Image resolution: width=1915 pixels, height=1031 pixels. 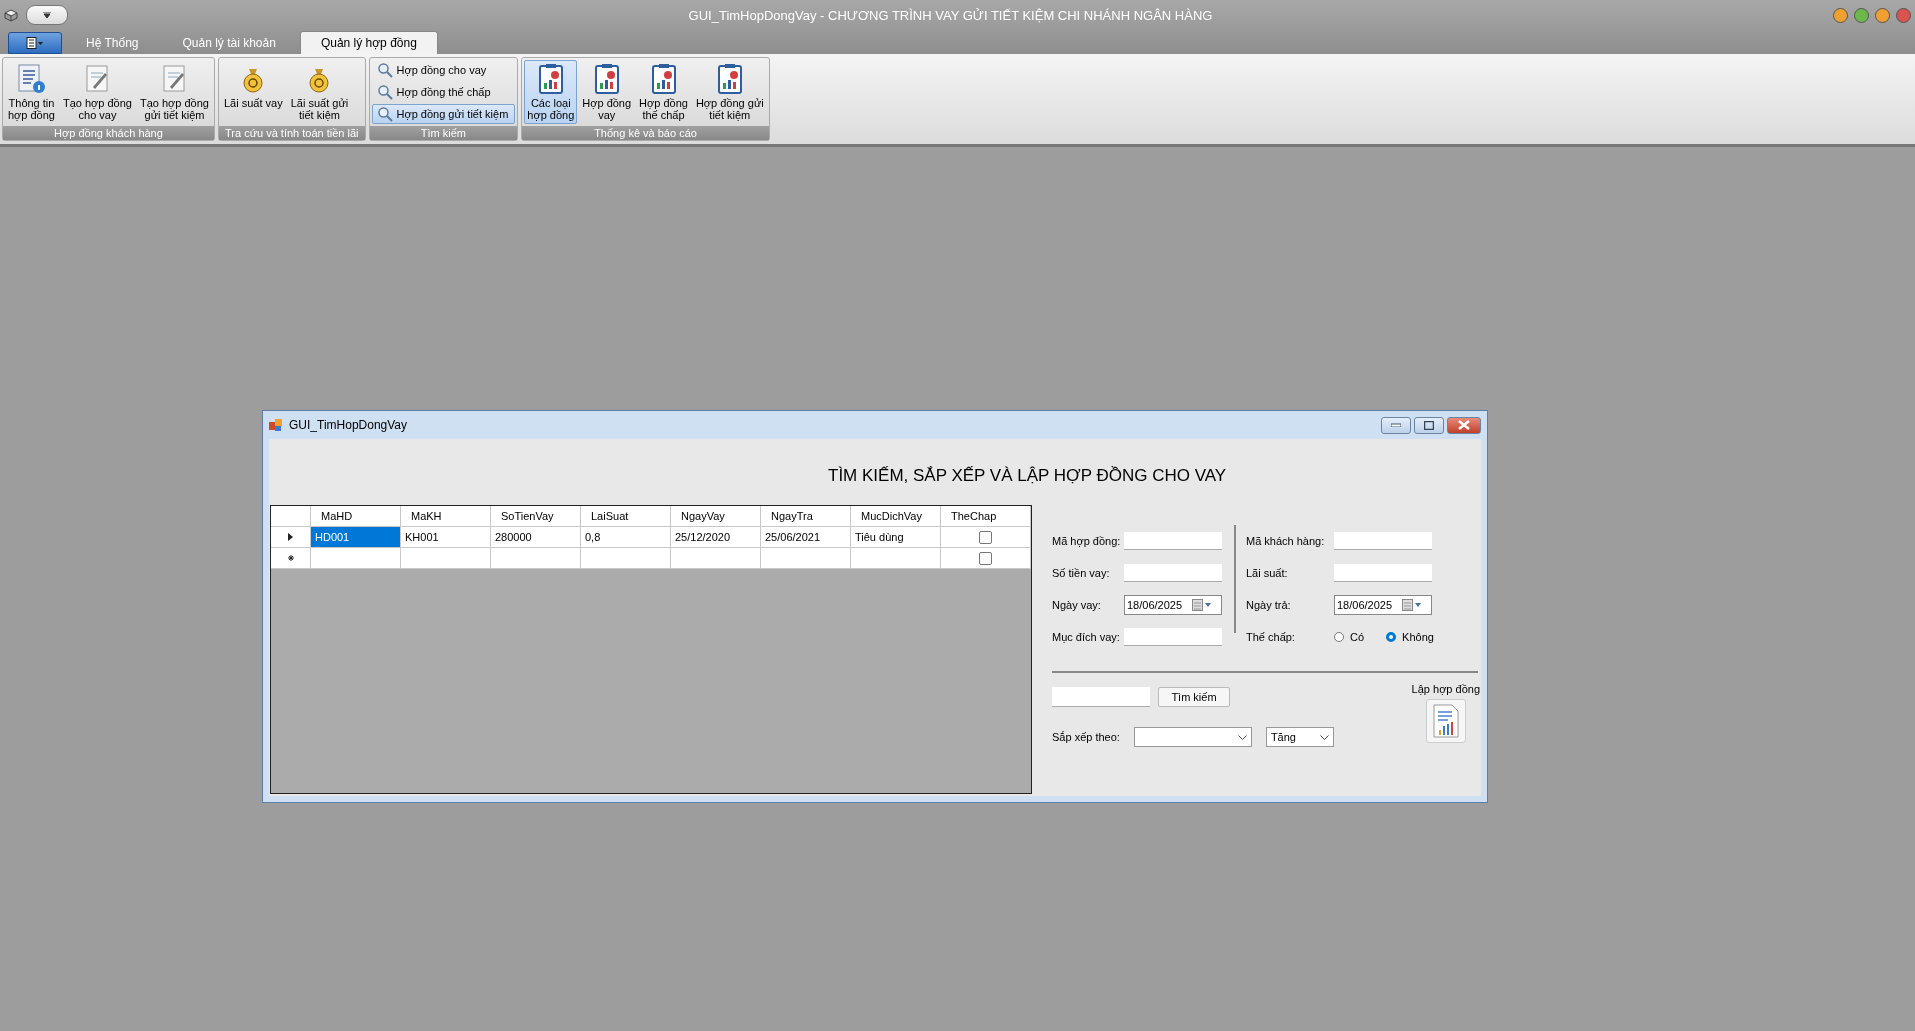 What do you see at coordinates (1267, 573) in the screenshot?
I see `field-label: Lãi suất:` at bounding box center [1267, 573].